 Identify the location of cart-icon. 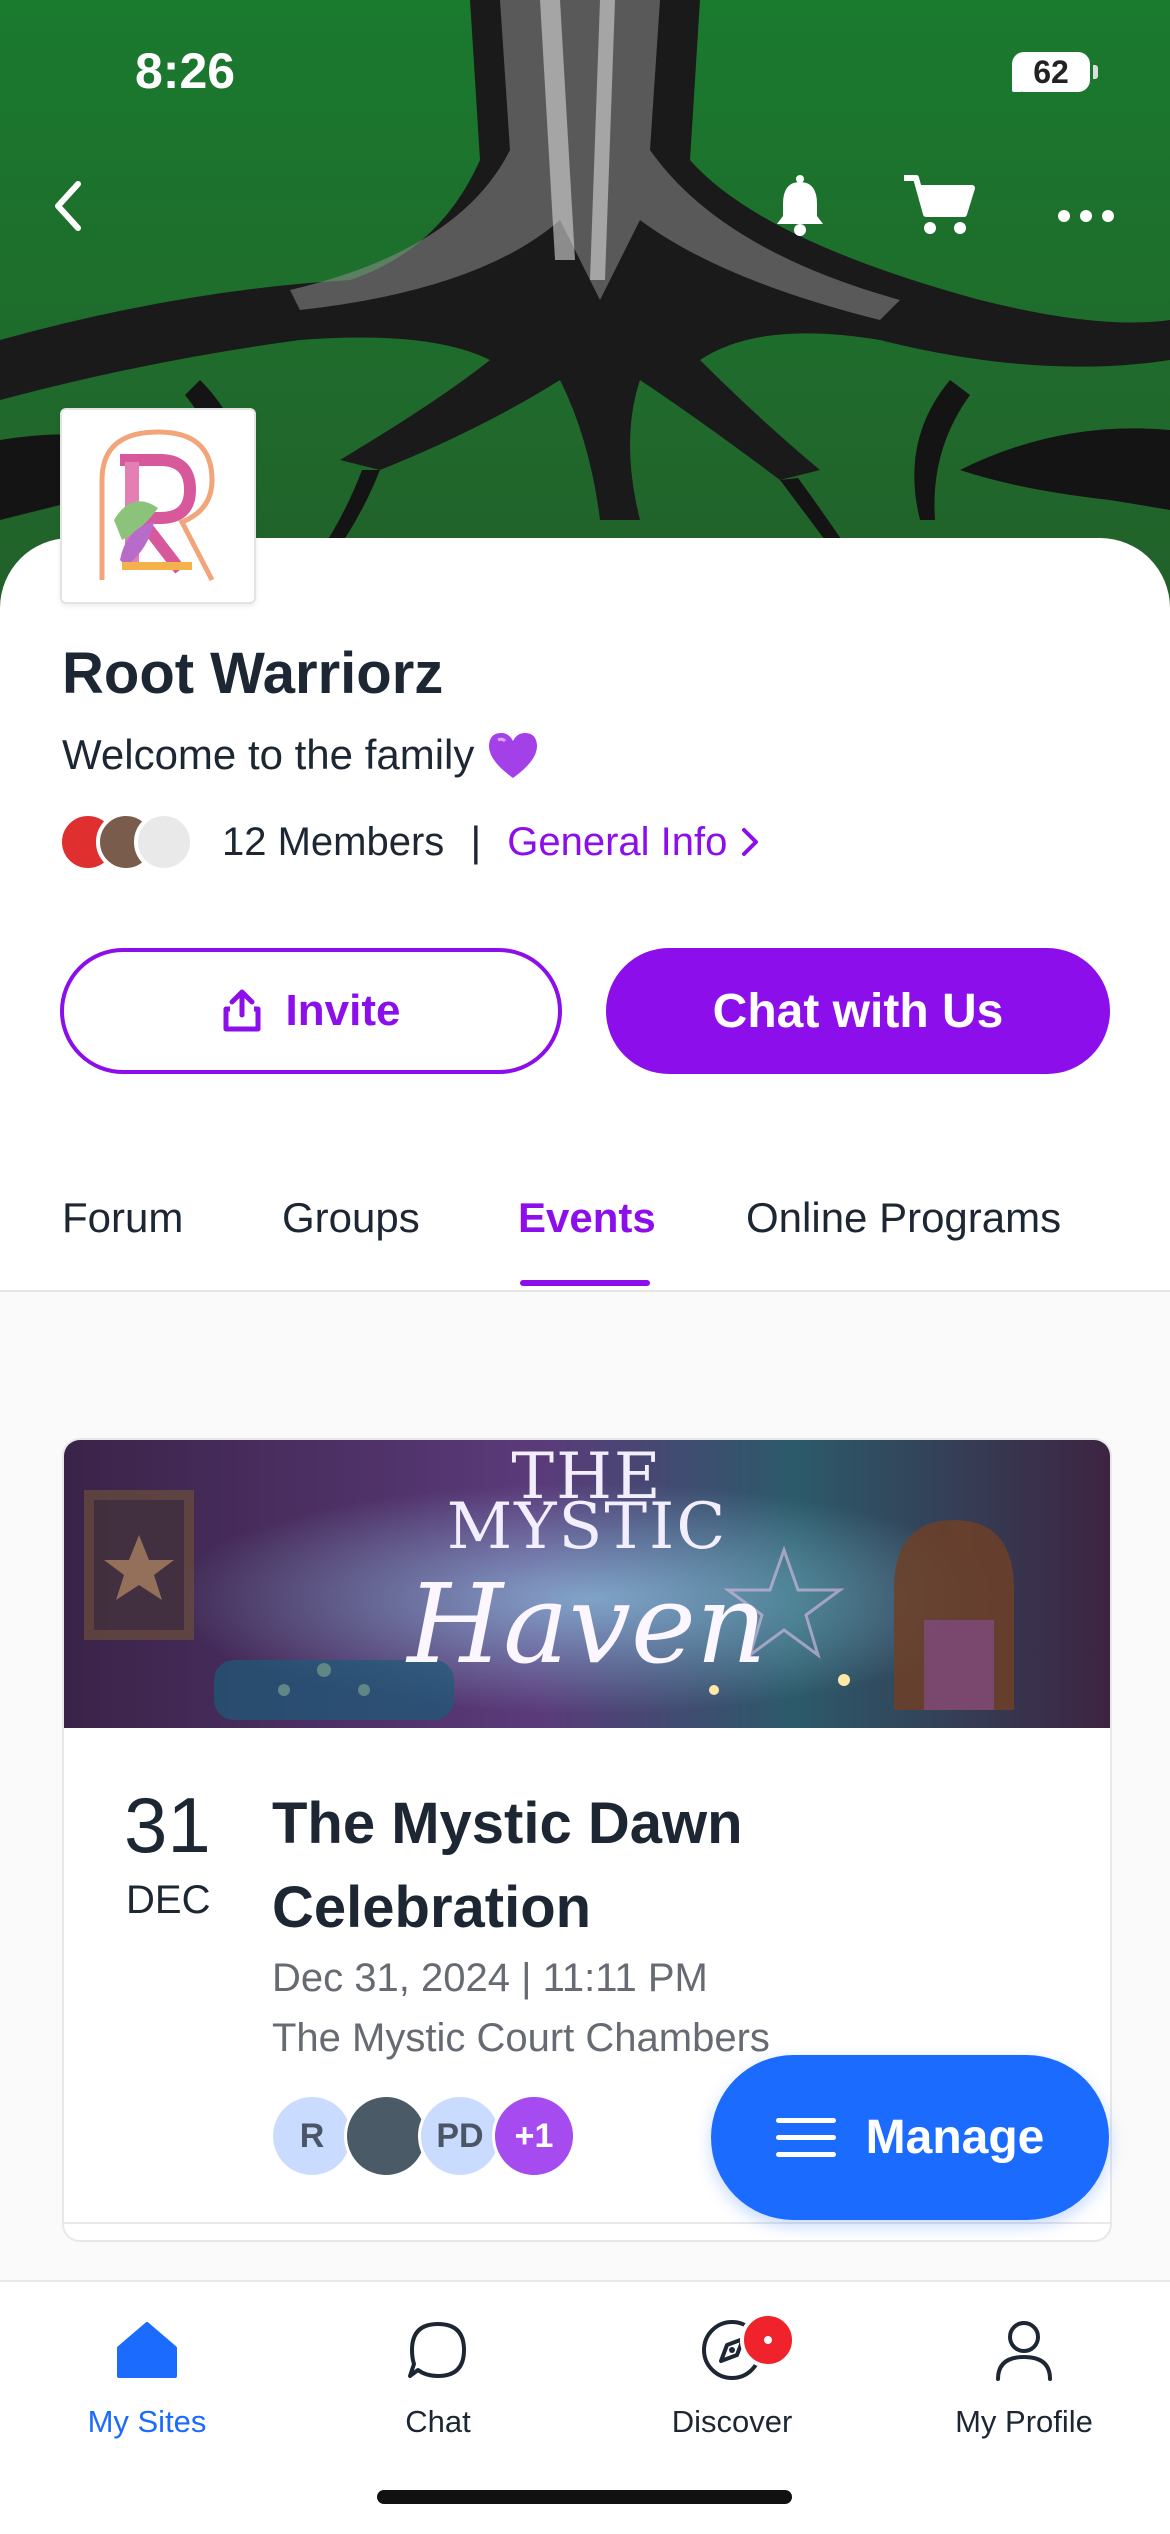
(939, 204).